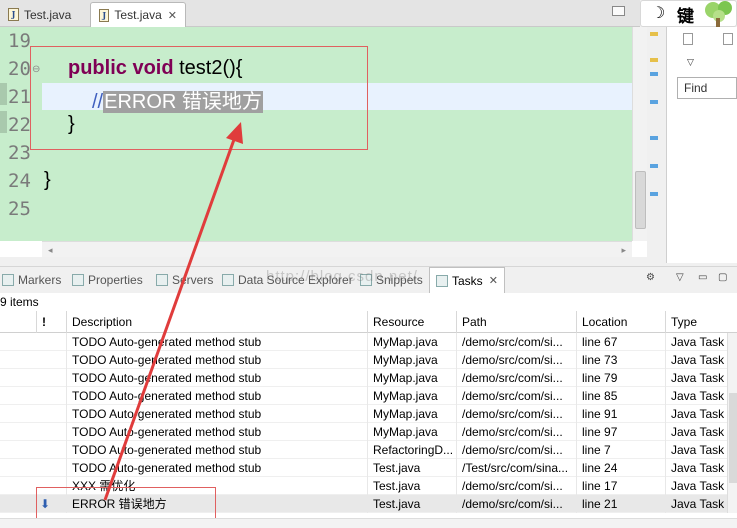 This screenshot has width=737, height=528. I want to click on line-number: 22, so click(19, 125).